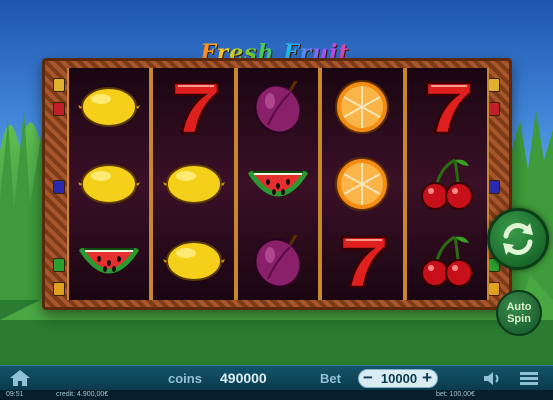 The image size is (553, 400). Describe the element at coordinates (276, 377) in the screenshot. I see `bottom-toolbar: coins 490000 Bet − 10000 +` at that location.